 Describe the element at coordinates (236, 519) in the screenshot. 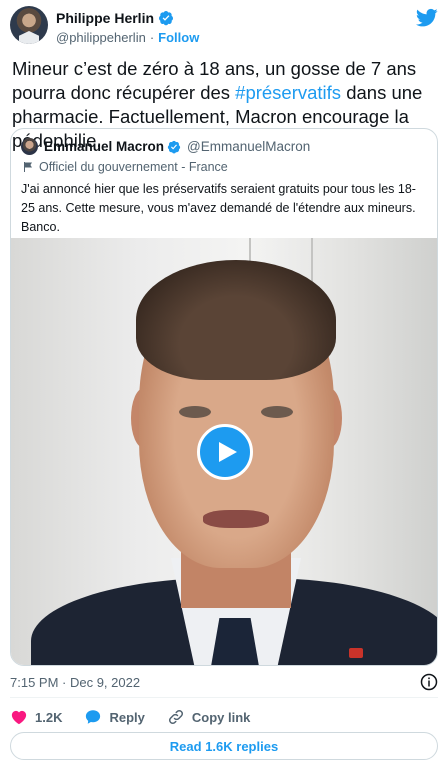

I see `video-frame-mouth` at that location.